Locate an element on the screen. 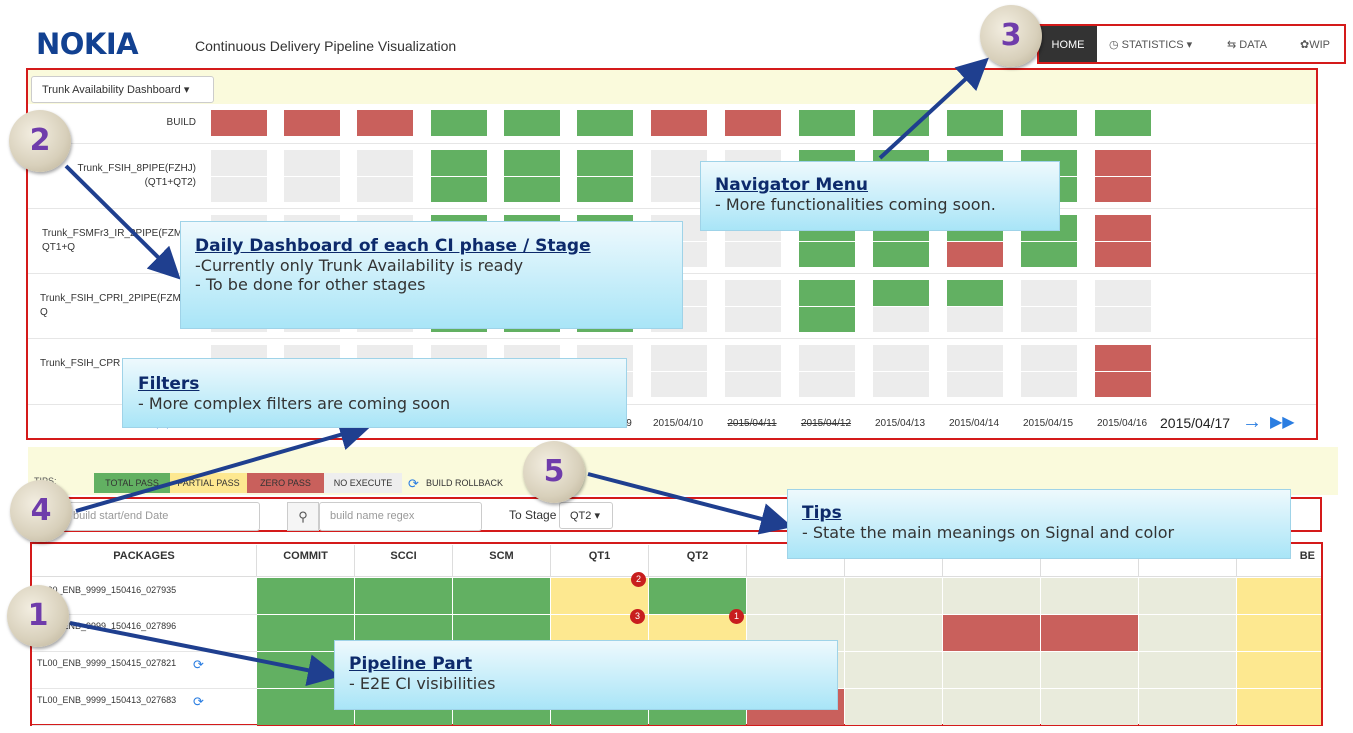 The width and height of the screenshot is (1353, 733). callout-title: Pipeline Part is located at coordinates (411, 664).